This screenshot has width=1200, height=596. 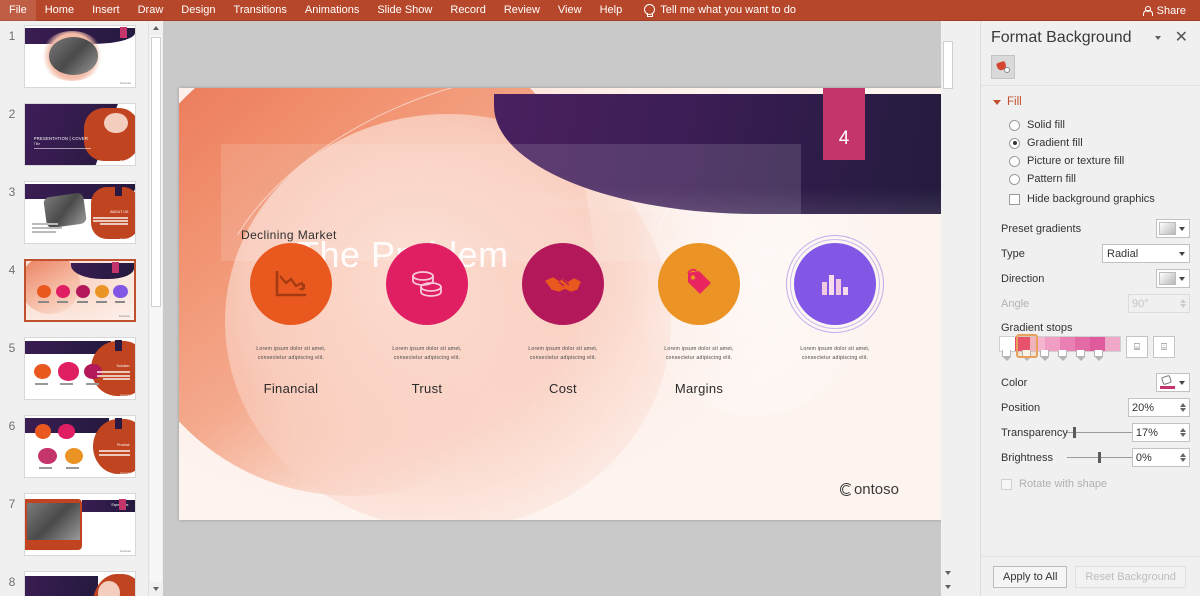 I want to click on thumbnail-image, so click(x=80, y=583).